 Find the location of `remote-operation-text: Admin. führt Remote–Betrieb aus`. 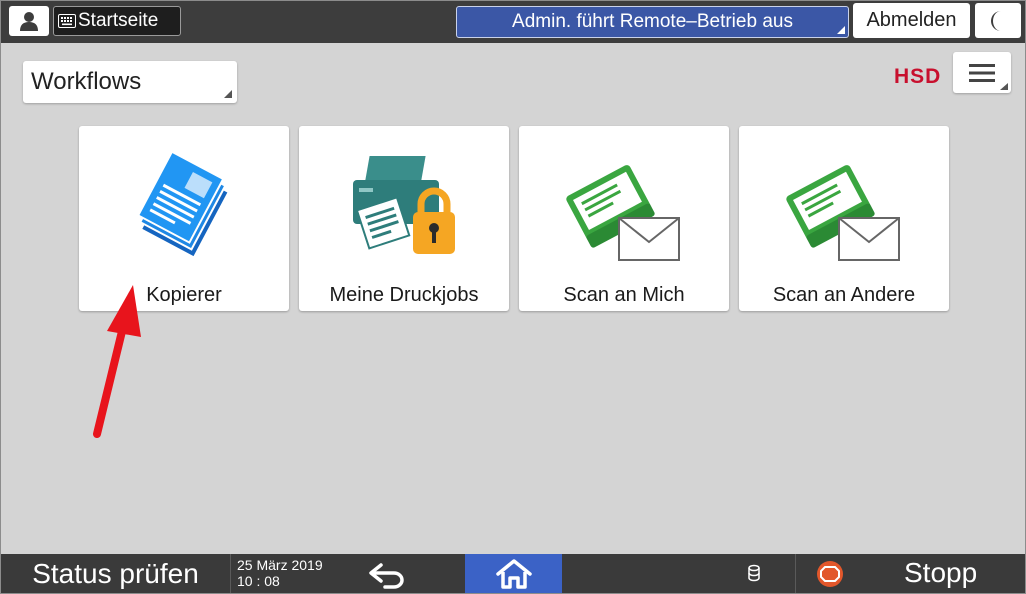

remote-operation-text: Admin. führt Remote–Betrieb aus is located at coordinates (652, 21).